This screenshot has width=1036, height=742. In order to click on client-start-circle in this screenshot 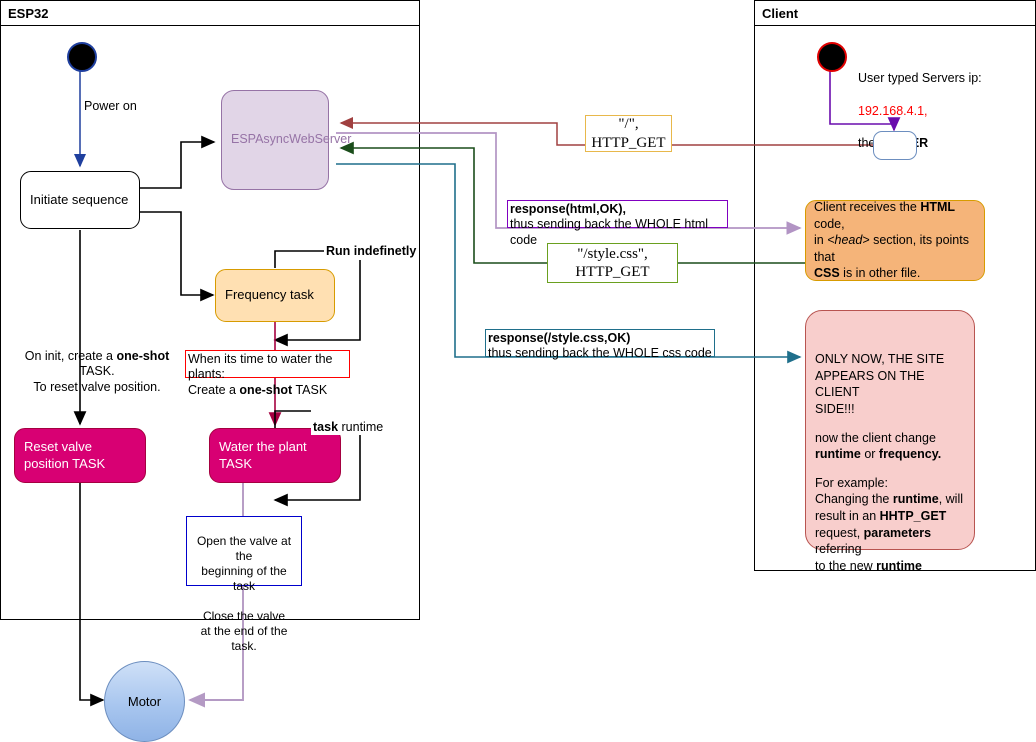, I will do `click(832, 57)`.